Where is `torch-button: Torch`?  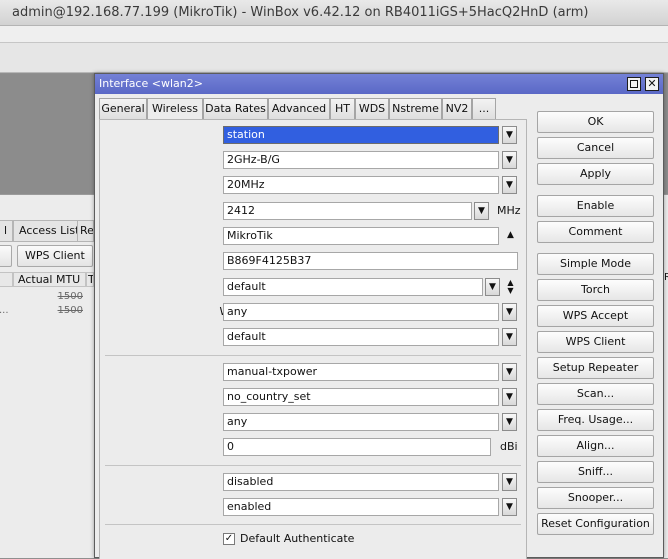
torch-button: Torch is located at coordinates (595, 290).